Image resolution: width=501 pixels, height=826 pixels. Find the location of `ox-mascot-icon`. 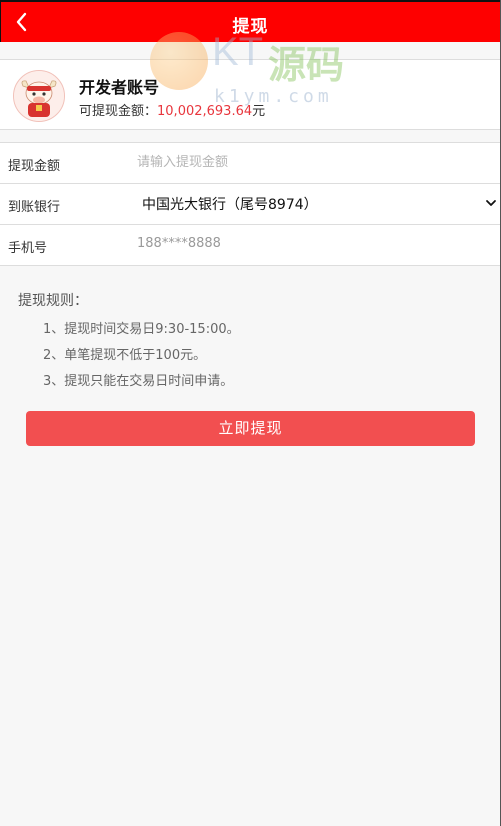

ox-mascot-icon is located at coordinates (39, 96).